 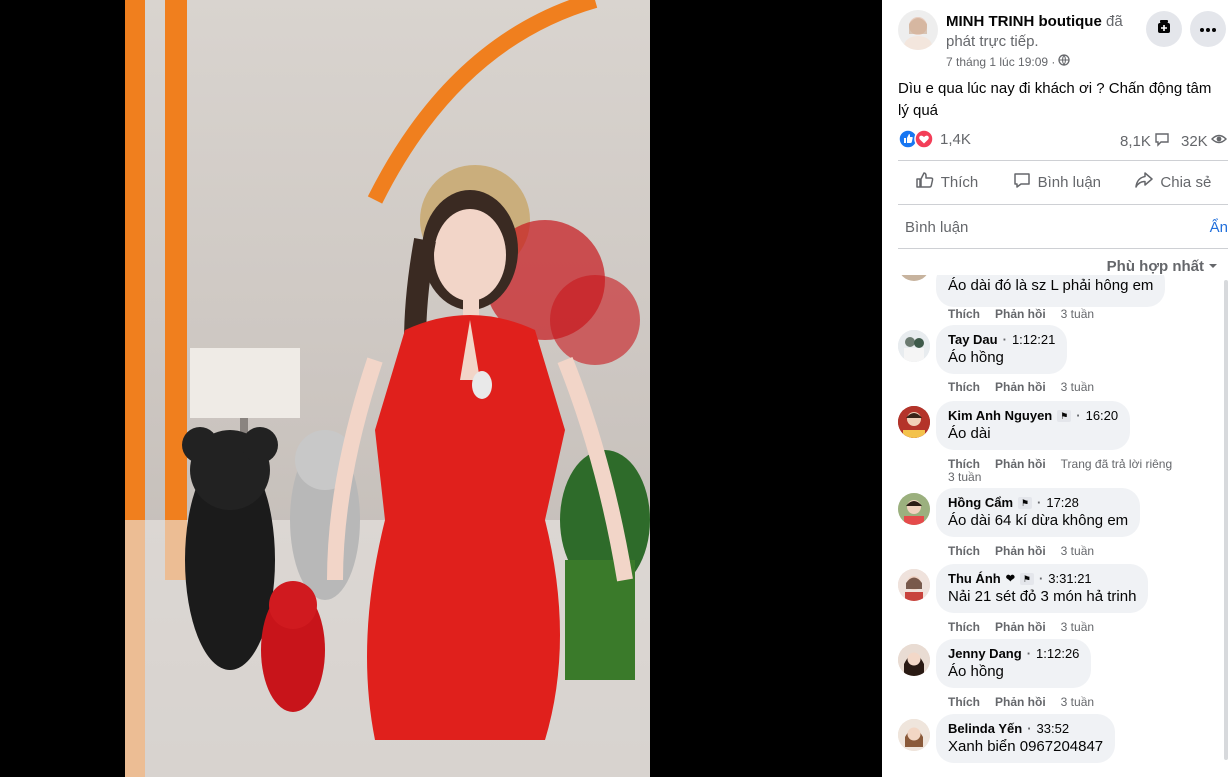 I want to click on comment-bubble: Kim Anh Nguyen ⚑ · 16:20 Áo dài, so click(x=1033, y=425).